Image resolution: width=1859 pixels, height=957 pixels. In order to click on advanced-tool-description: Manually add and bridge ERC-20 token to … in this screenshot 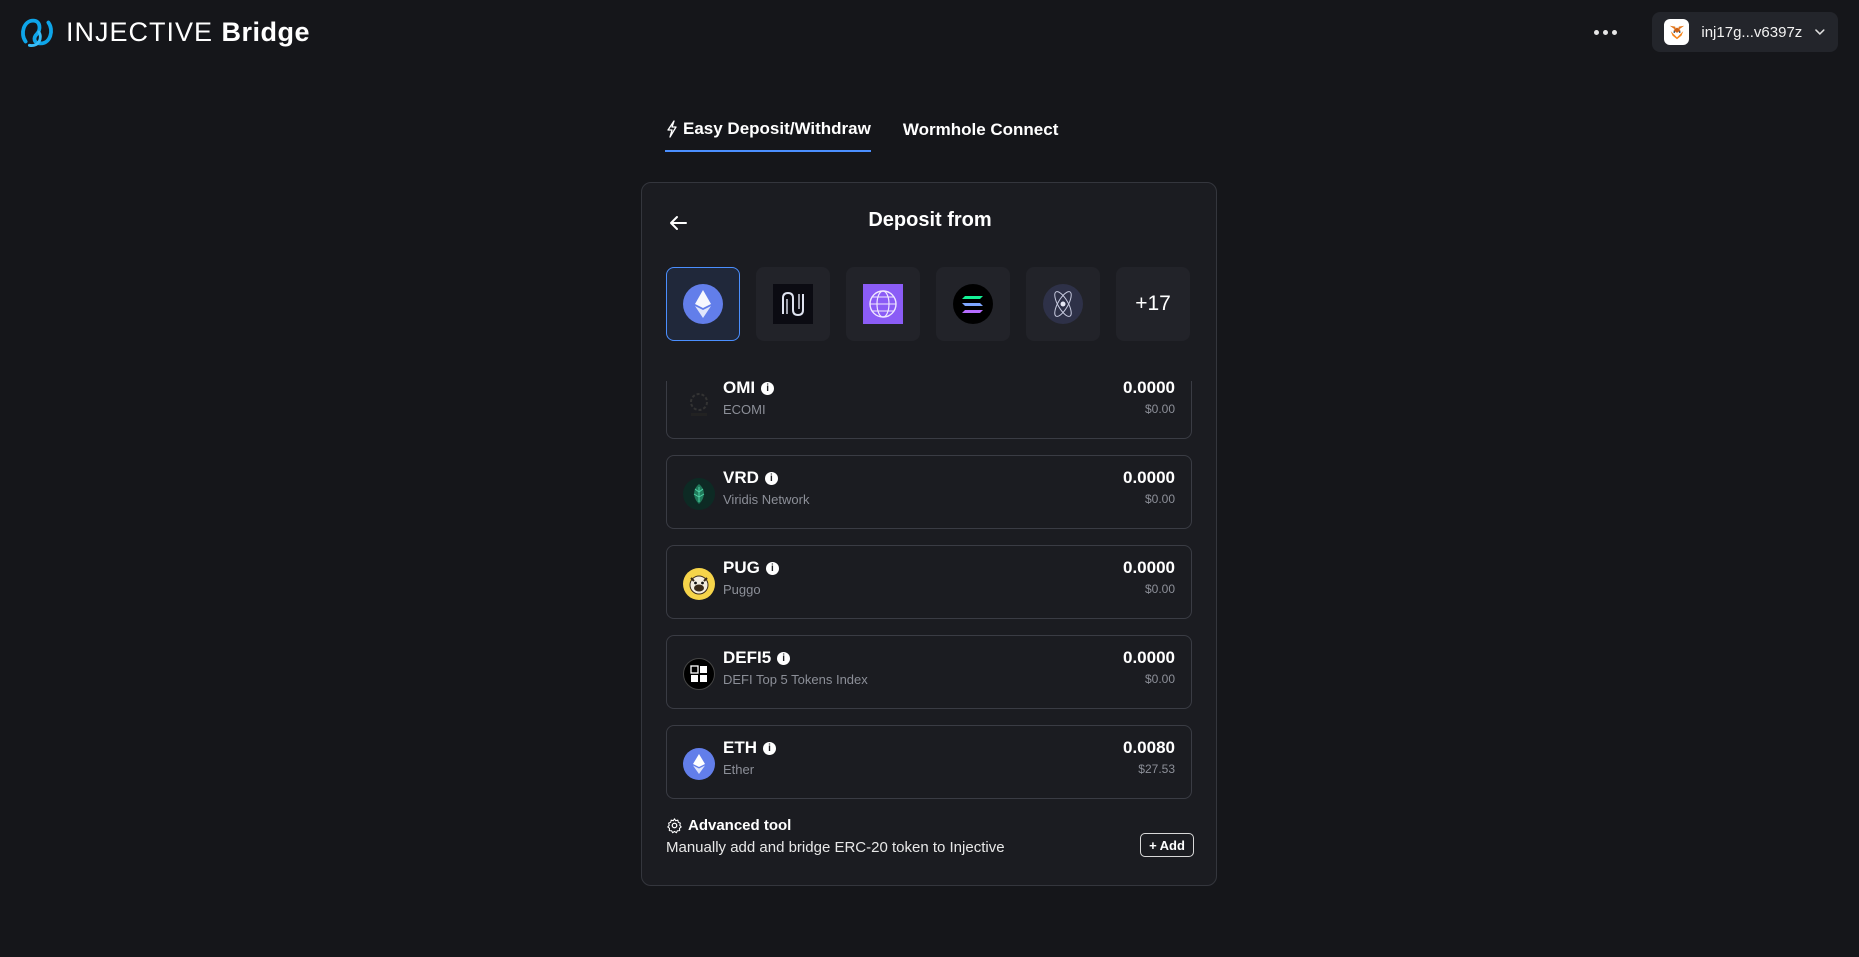, I will do `click(835, 847)`.